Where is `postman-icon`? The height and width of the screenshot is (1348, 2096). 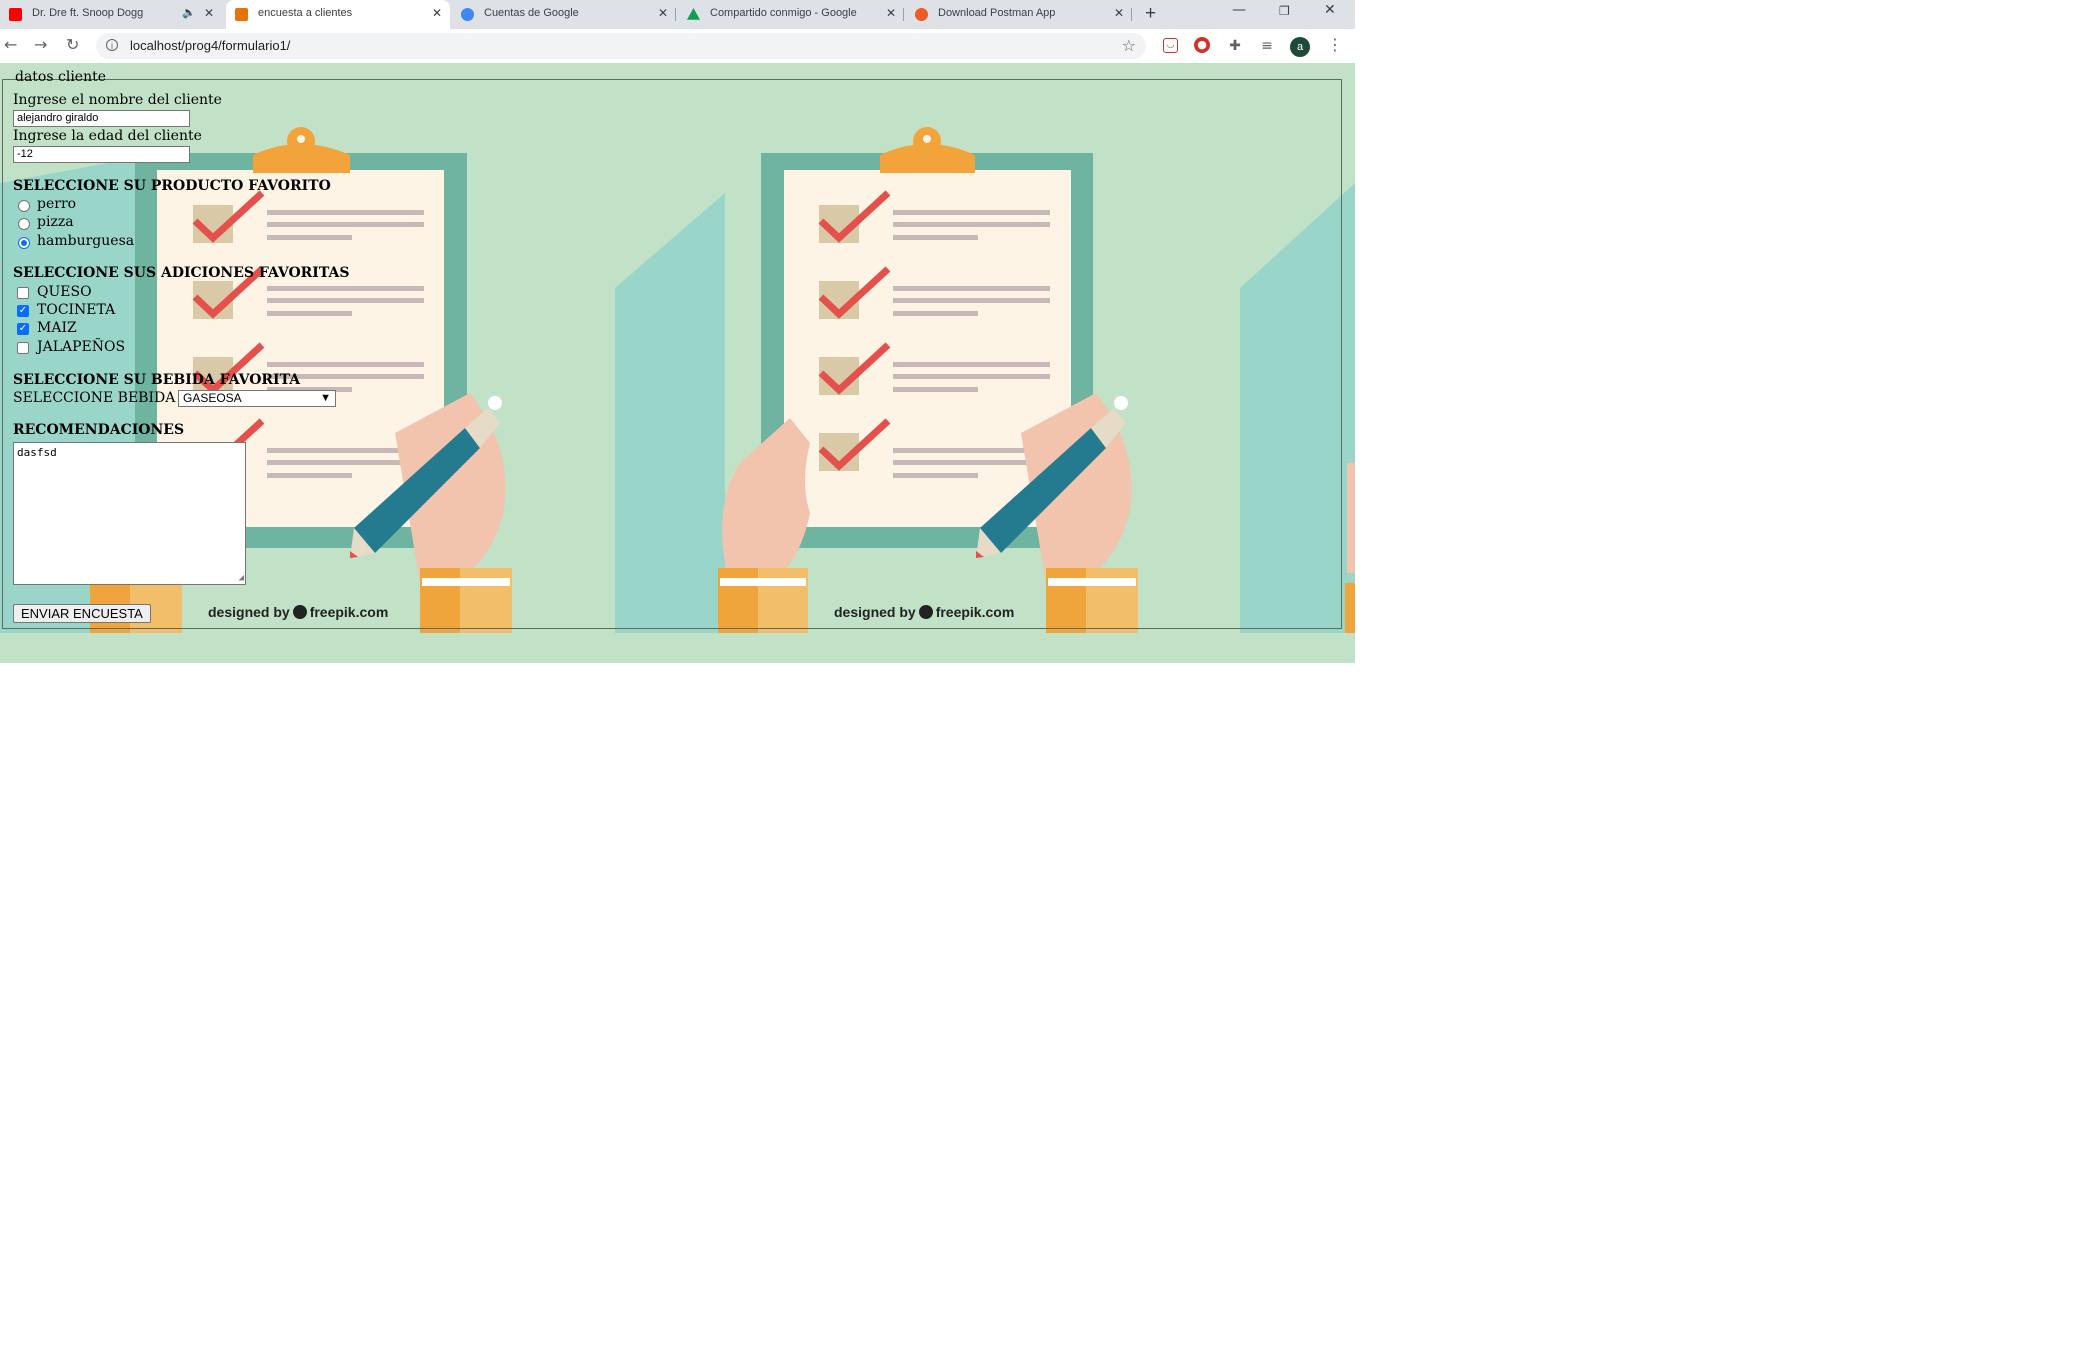
postman-icon is located at coordinates (921, 14).